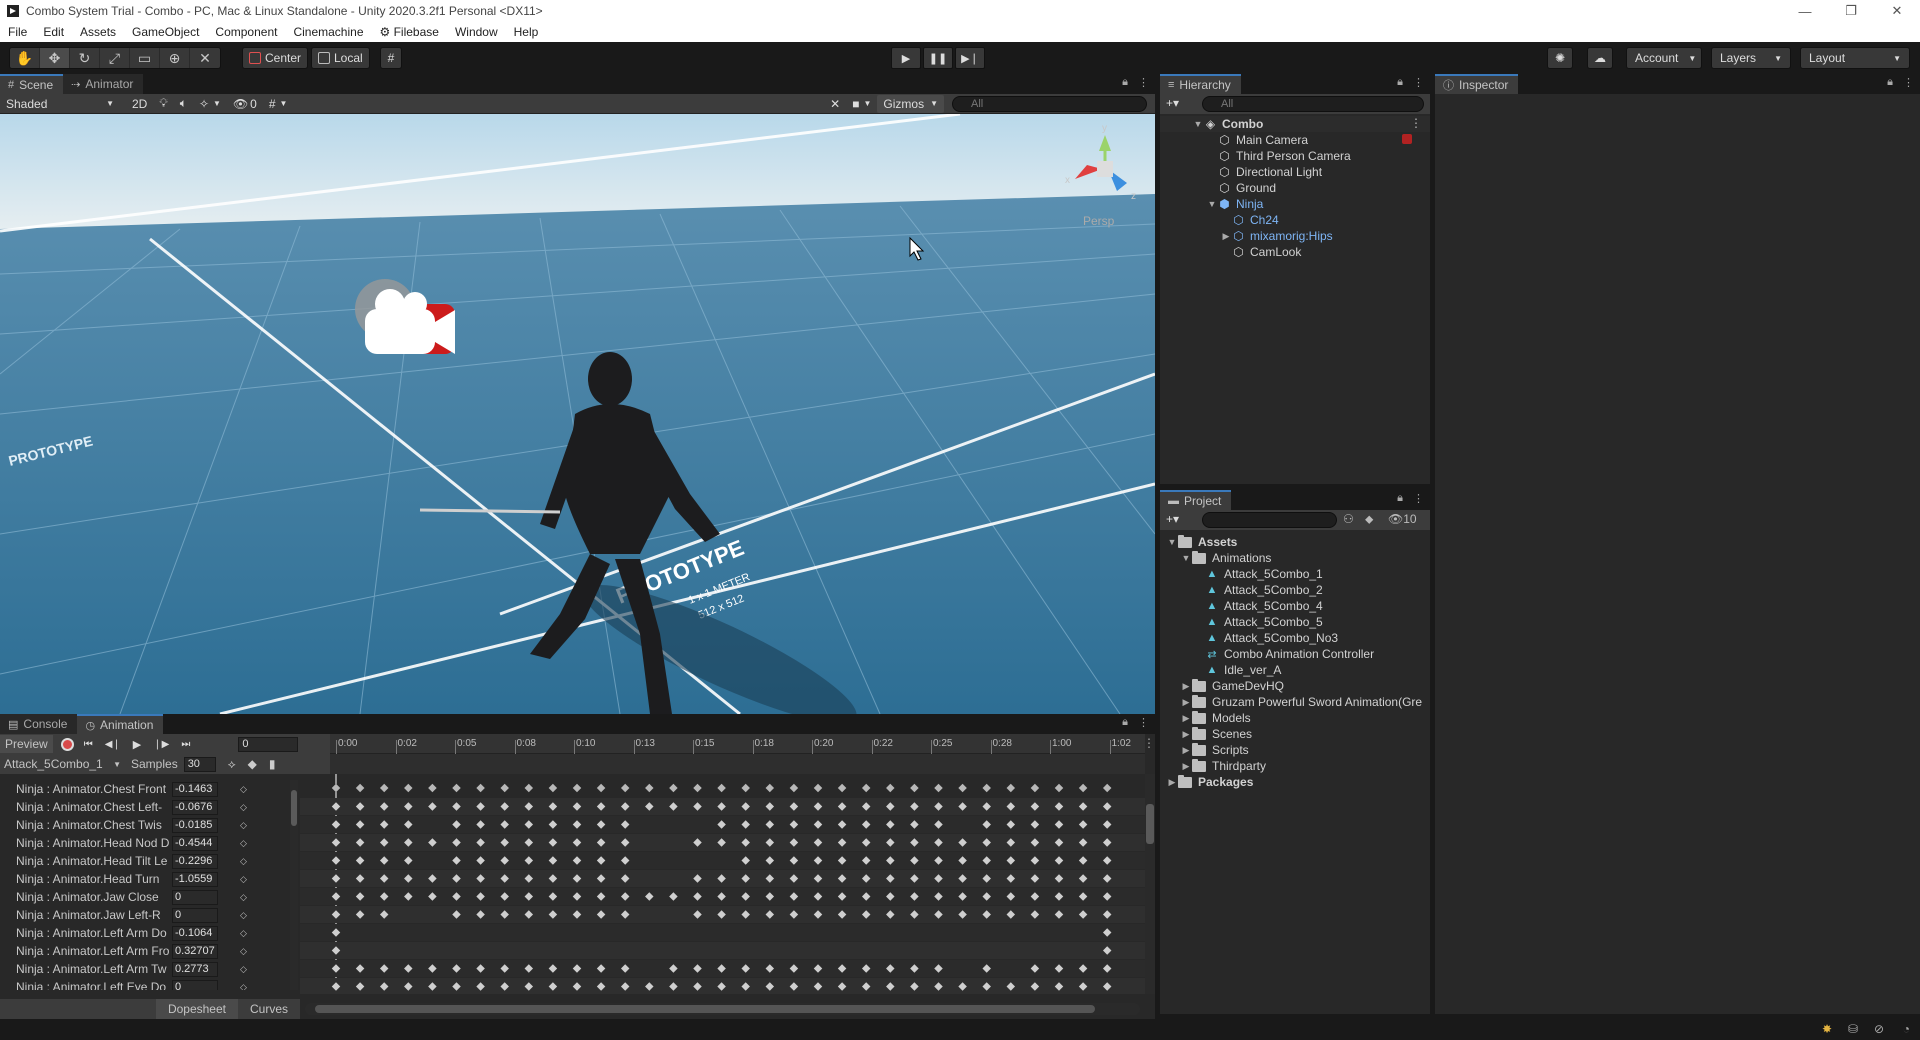  Describe the element at coordinates (195, 825) in the screenshot. I see `curve-value-field: -0.0185` at that location.